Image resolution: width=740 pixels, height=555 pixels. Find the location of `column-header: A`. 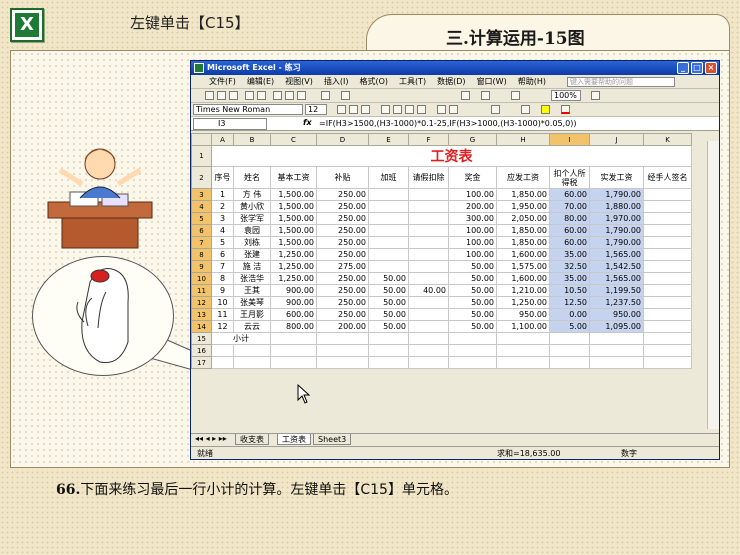

column-header: A is located at coordinates (222, 139).